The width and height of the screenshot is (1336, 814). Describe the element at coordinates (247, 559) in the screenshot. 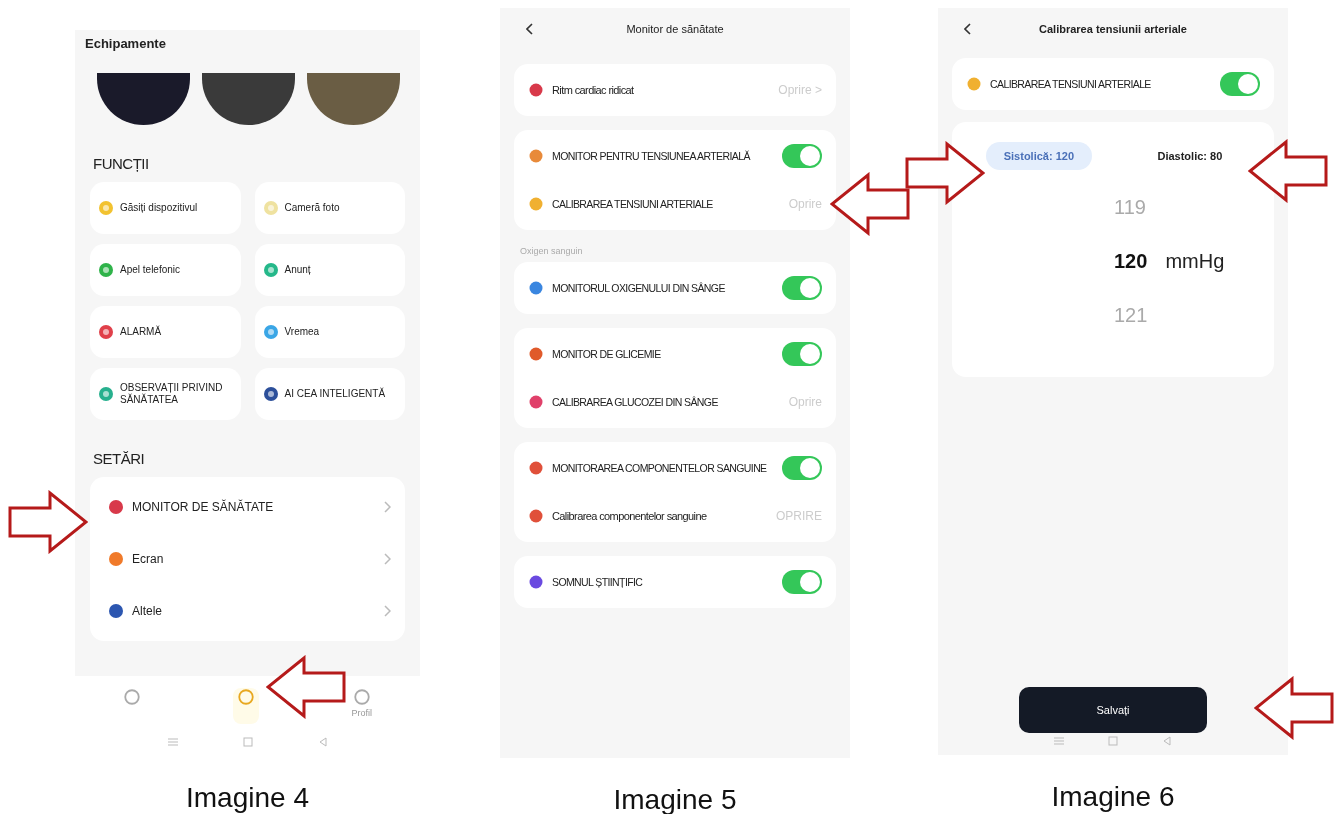

I see `settings-item: Ecran` at that location.